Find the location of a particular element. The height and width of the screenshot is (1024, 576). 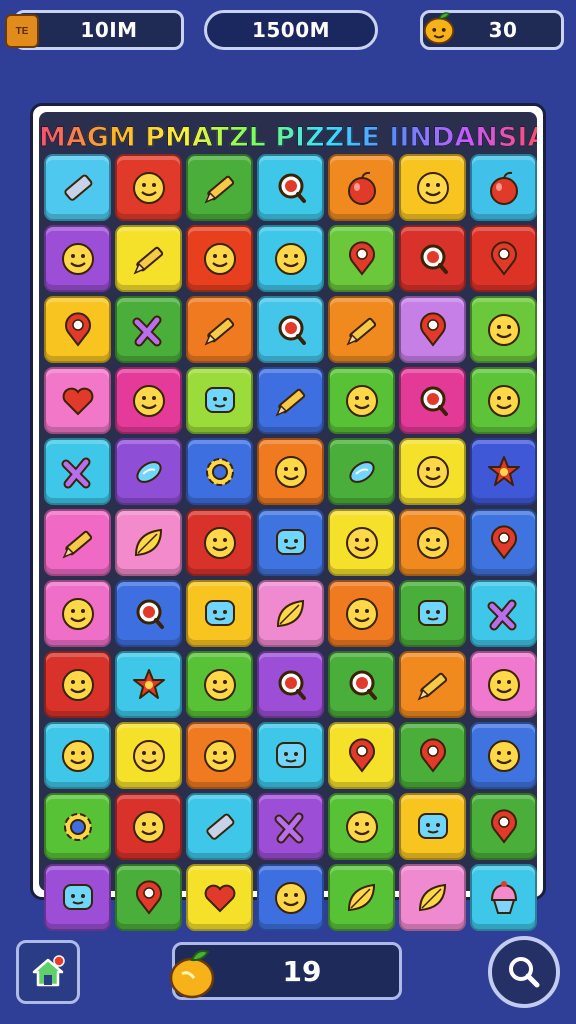

pin-icon is located at coordinates (503, 826).